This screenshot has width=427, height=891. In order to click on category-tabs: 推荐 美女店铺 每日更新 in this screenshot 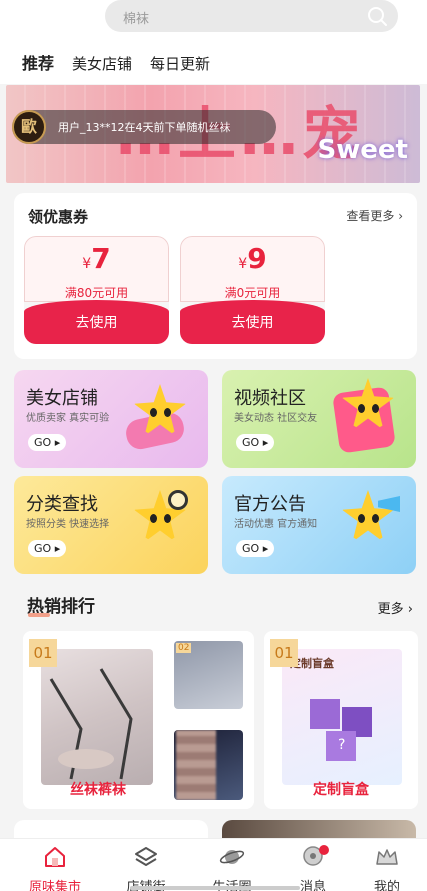, I will do `click(116, 62)`.